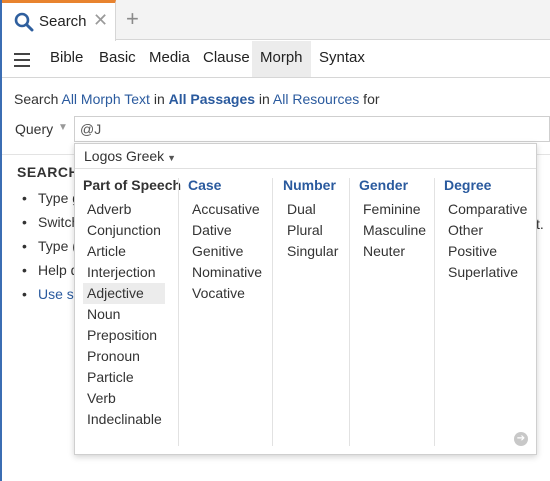 Image resolution: width=550 pixels, height=481 pixels. Describe the element at coordinates (132, 356) in the screenshot. I see `morph-option-pronoun: Pronoun` at that location.